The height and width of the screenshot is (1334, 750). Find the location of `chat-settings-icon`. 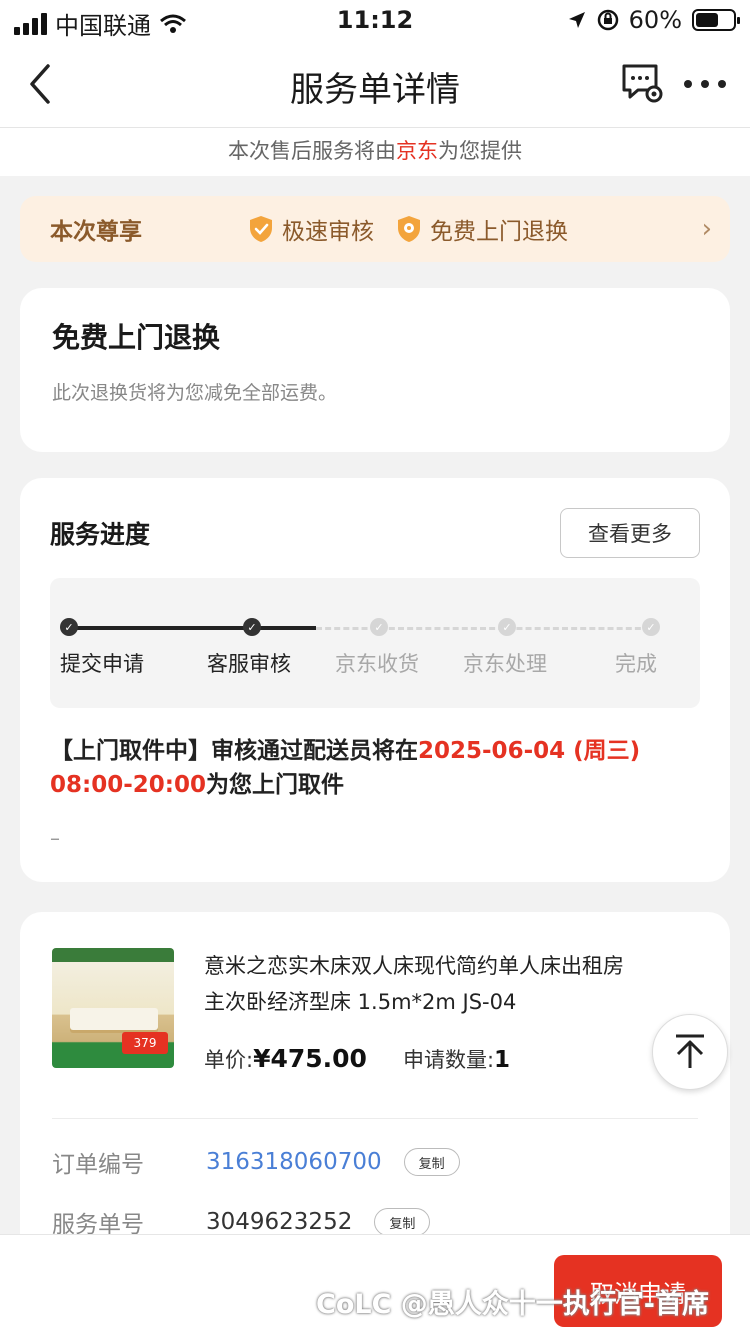

chat-settings-icon is located at coordinates (643, 84).